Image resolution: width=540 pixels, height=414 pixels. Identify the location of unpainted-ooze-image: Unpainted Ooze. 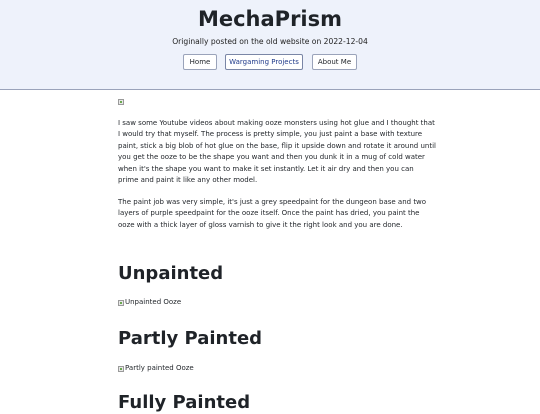
(149, 302).